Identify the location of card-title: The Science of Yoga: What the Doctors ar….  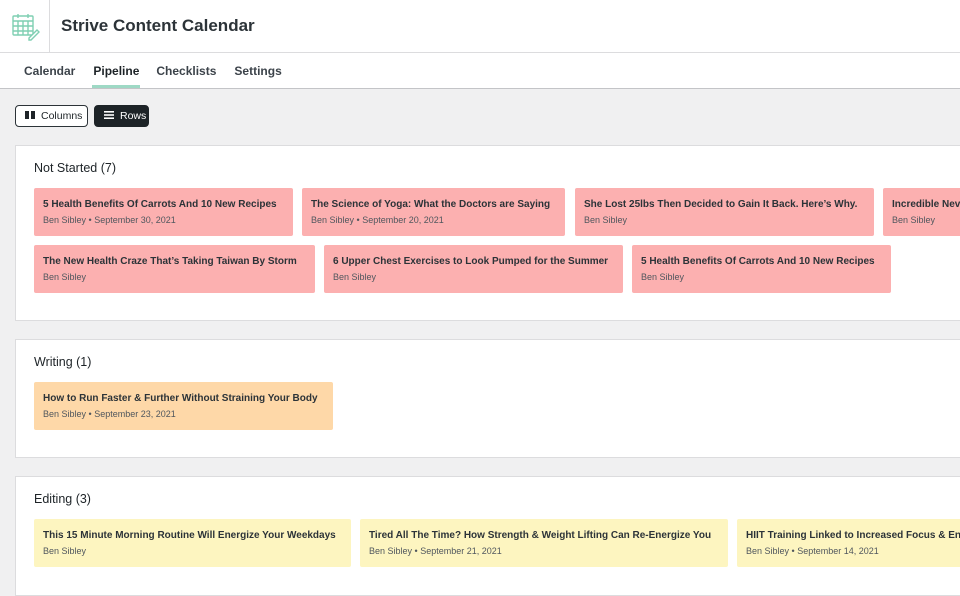
(431, 204).